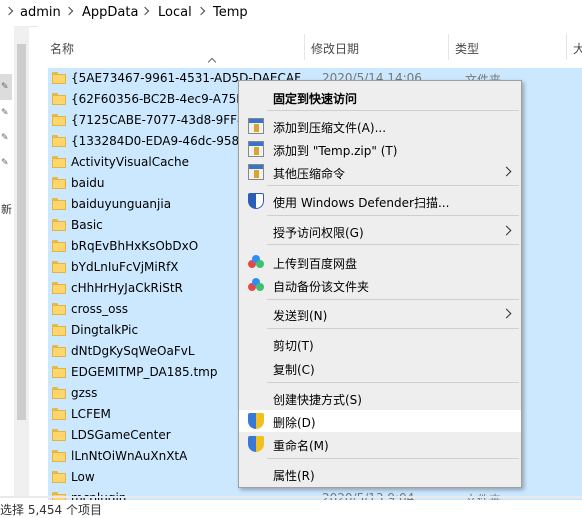 This screenshot has height=518, width=582. Describe the element at coordinates (256, 201) in the screenshot. I see `defender-shield-icon` at that location.